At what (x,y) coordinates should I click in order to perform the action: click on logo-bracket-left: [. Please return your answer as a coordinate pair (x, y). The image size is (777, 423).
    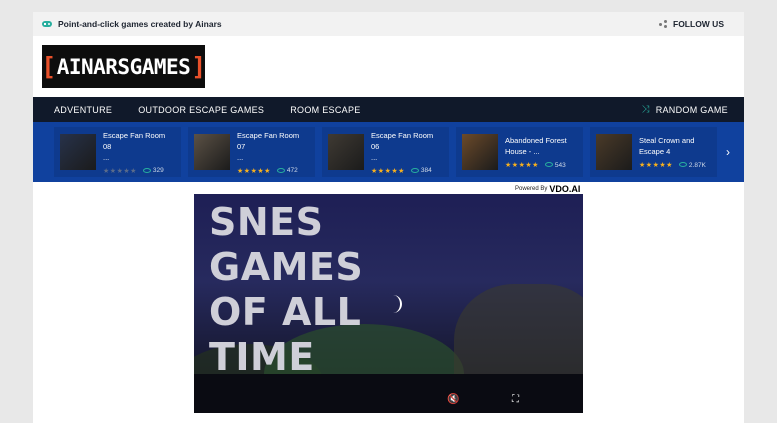
    Looking at the image, I should click on (48, 66).